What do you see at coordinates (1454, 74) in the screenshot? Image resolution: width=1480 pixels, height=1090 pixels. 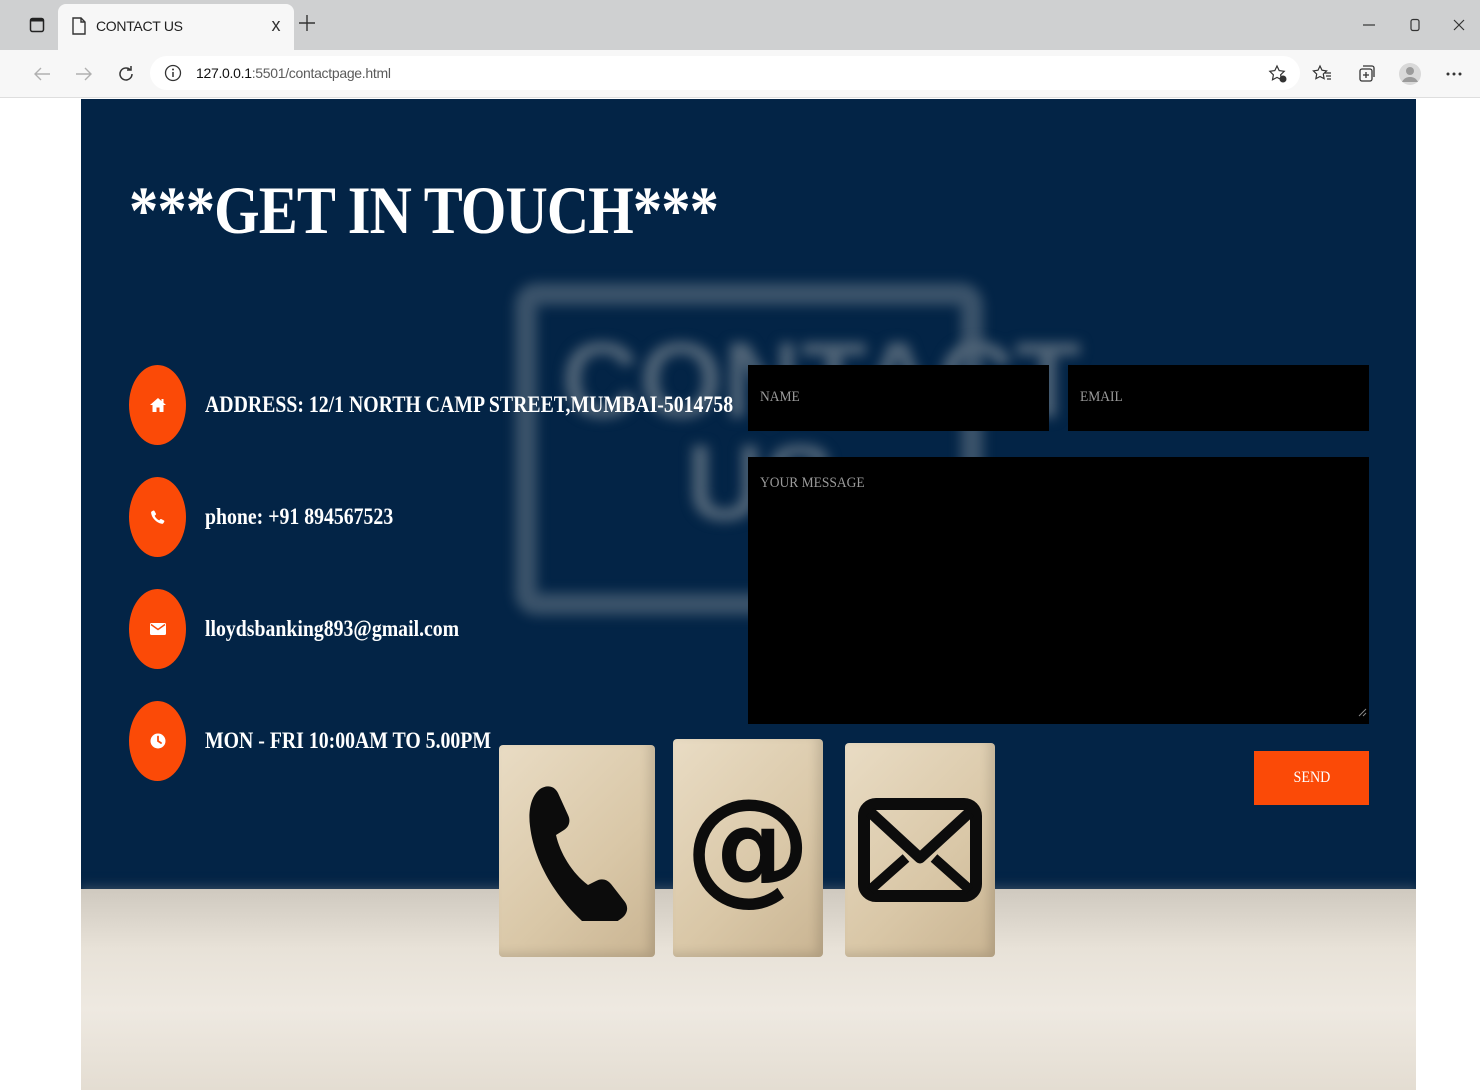 I see `more-options-icon` at bounding box center [1454, 74].